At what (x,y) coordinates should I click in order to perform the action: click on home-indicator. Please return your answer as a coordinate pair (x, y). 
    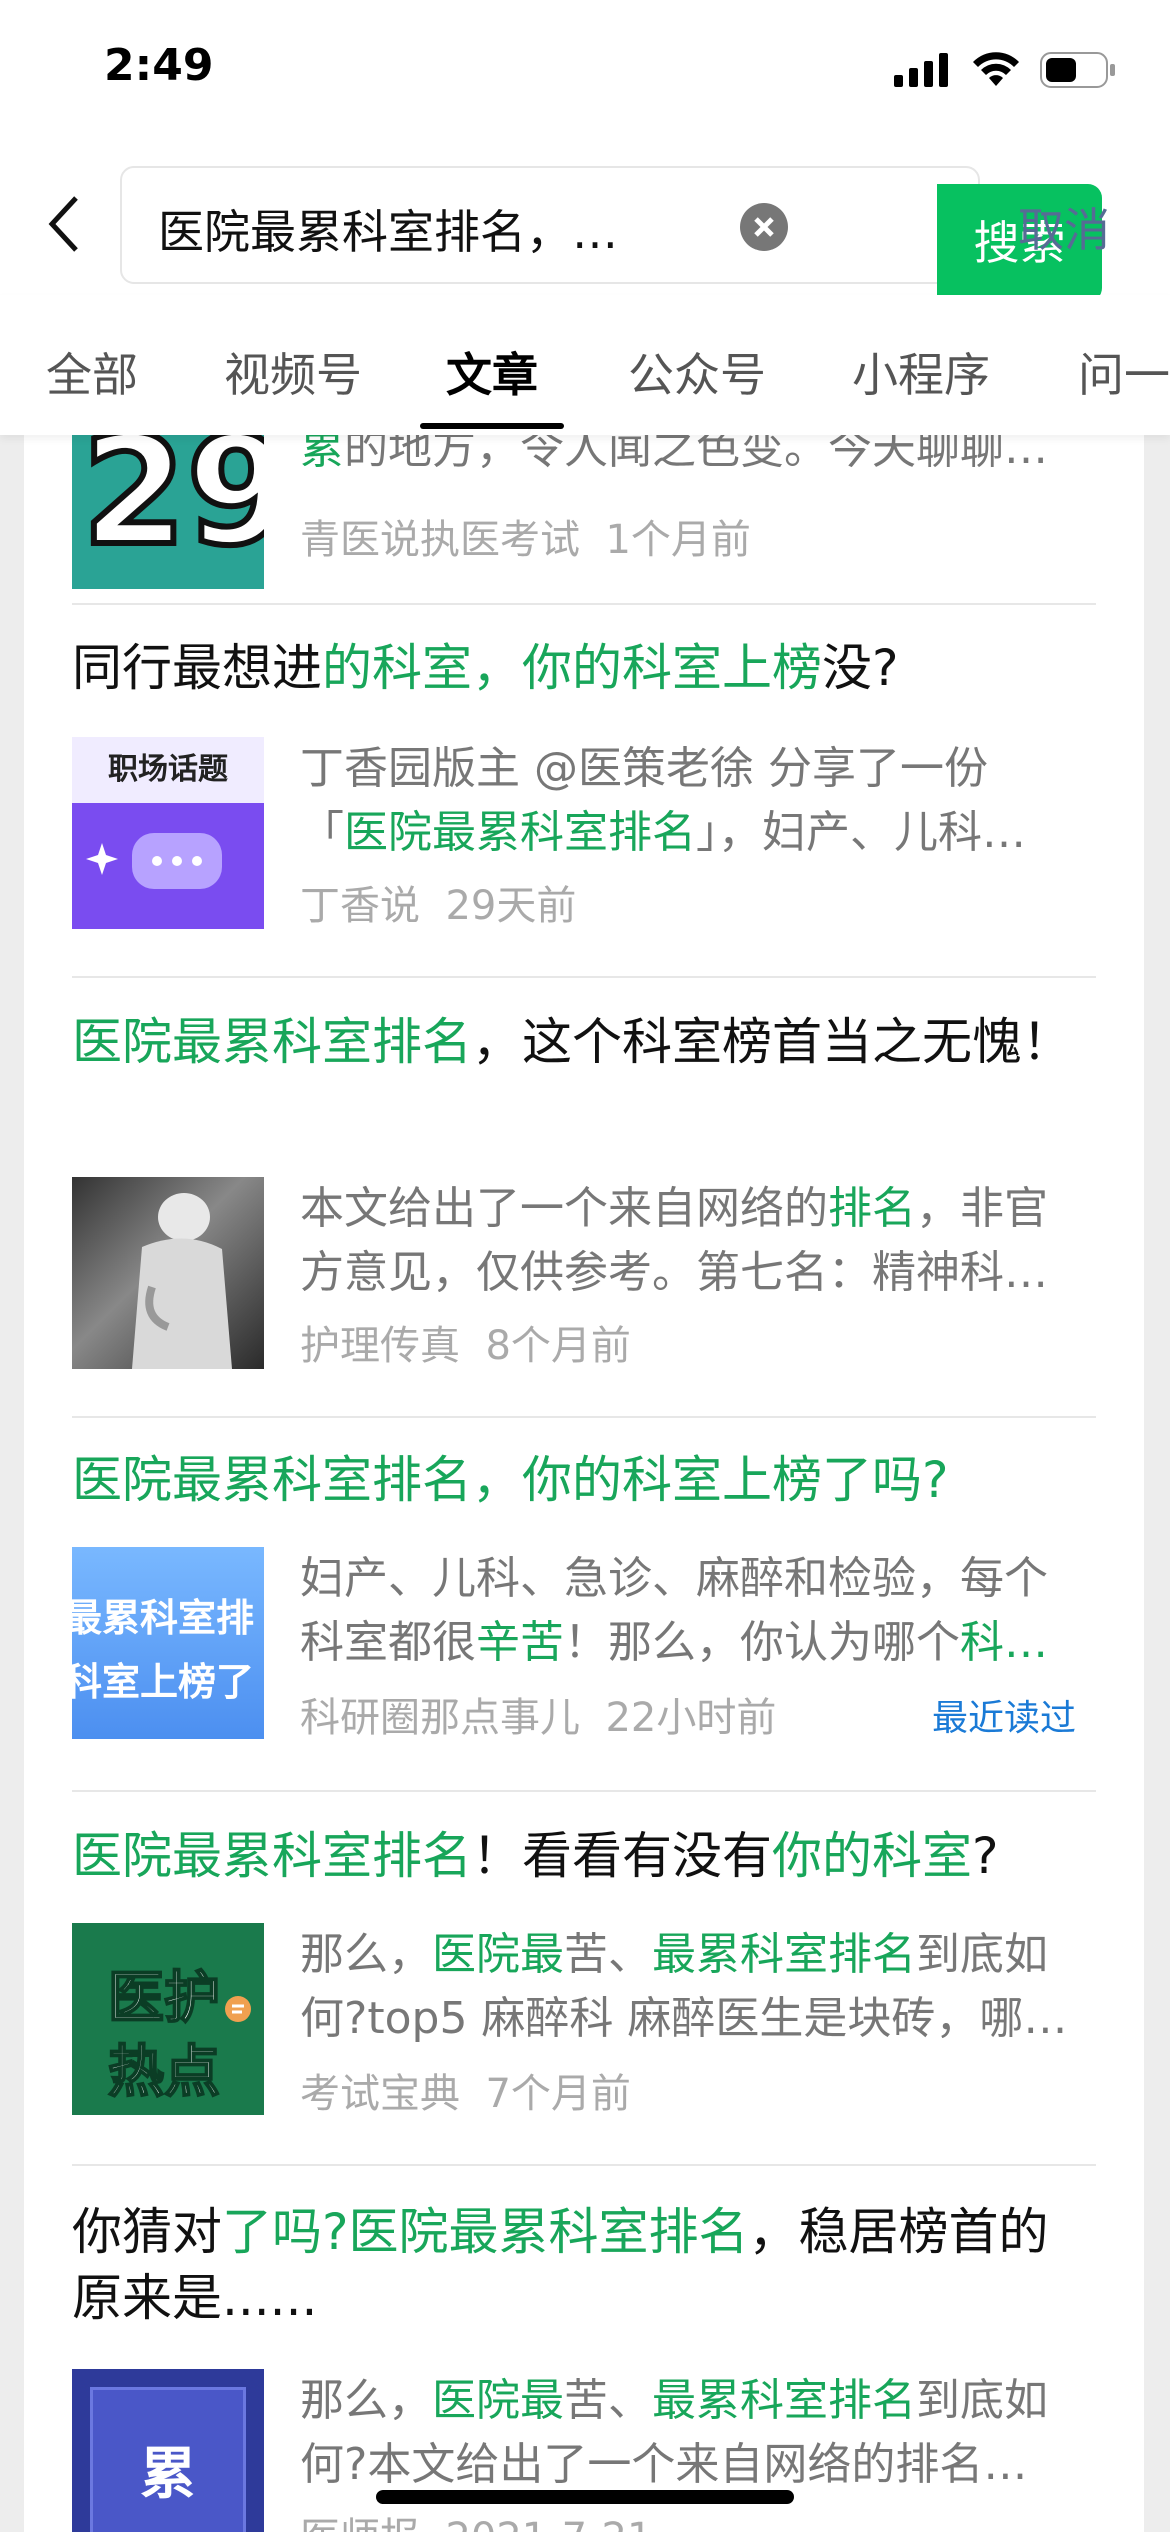
    Looking at the image, I should click on (585, 2497).